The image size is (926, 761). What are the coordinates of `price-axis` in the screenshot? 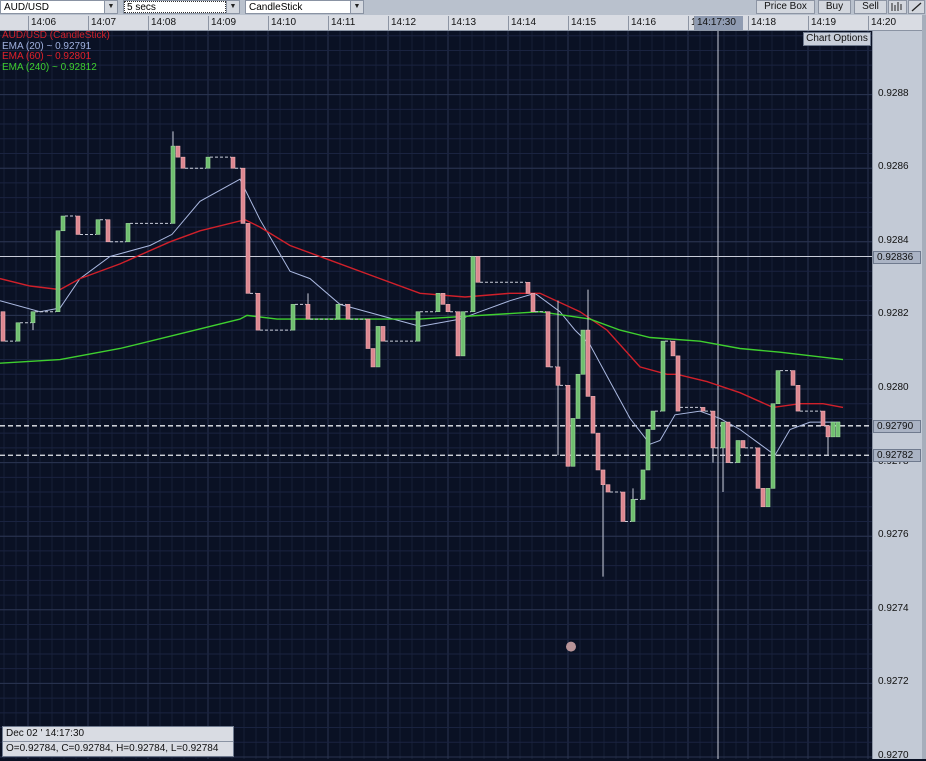 It's located at (897, 395).